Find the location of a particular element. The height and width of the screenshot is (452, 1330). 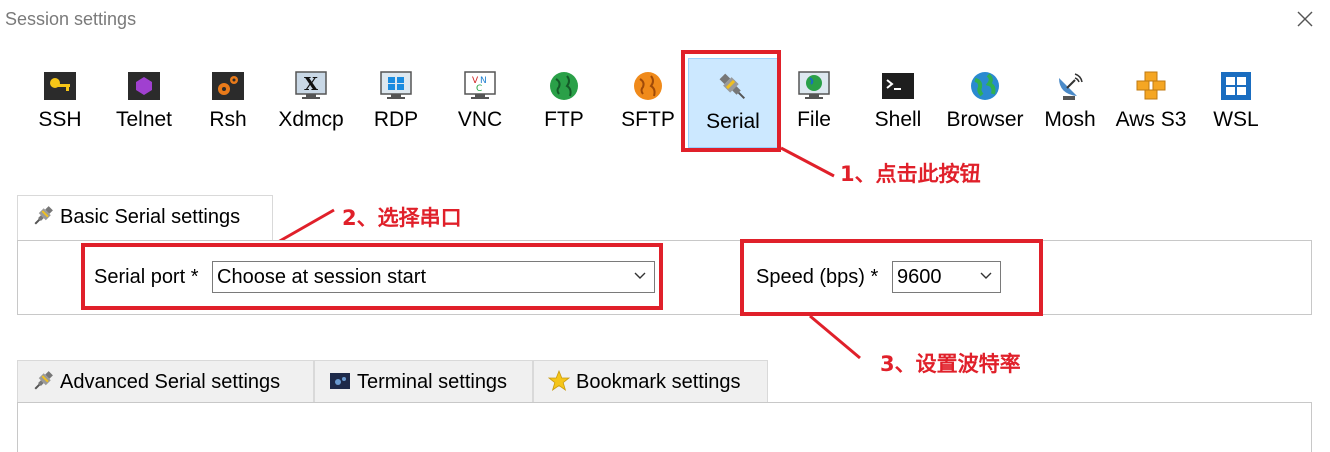

speed-select: 9600 is located at coordinates (946, 277).